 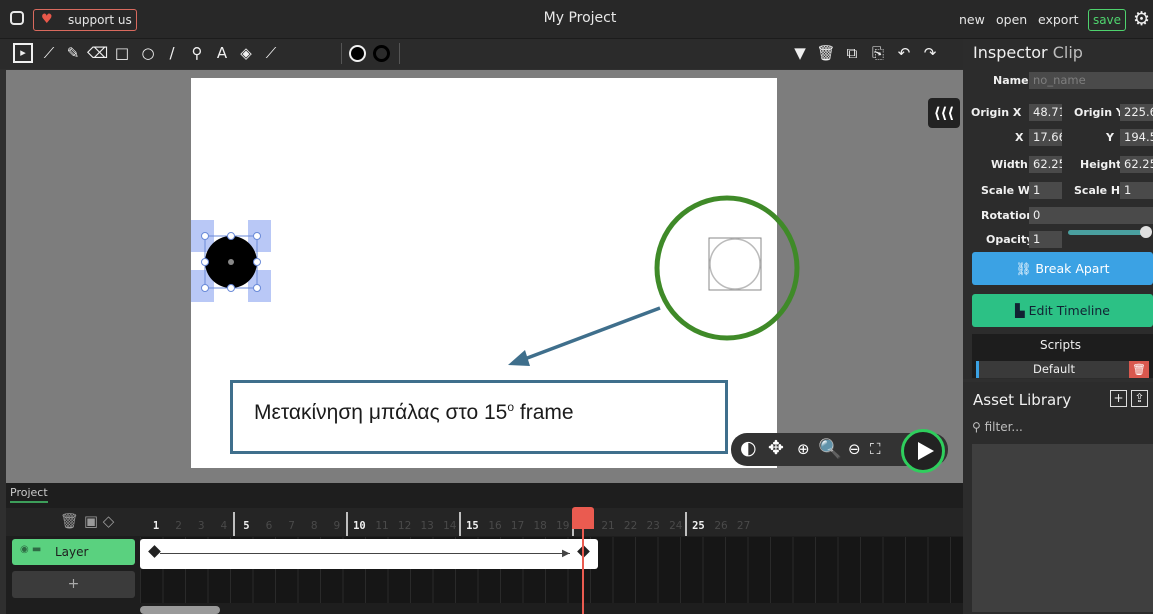 What do you see at coordinates (1136, 112) in the screenshot?
I see `origin-y-field: 225.6` at bounding box center [1136, 112].